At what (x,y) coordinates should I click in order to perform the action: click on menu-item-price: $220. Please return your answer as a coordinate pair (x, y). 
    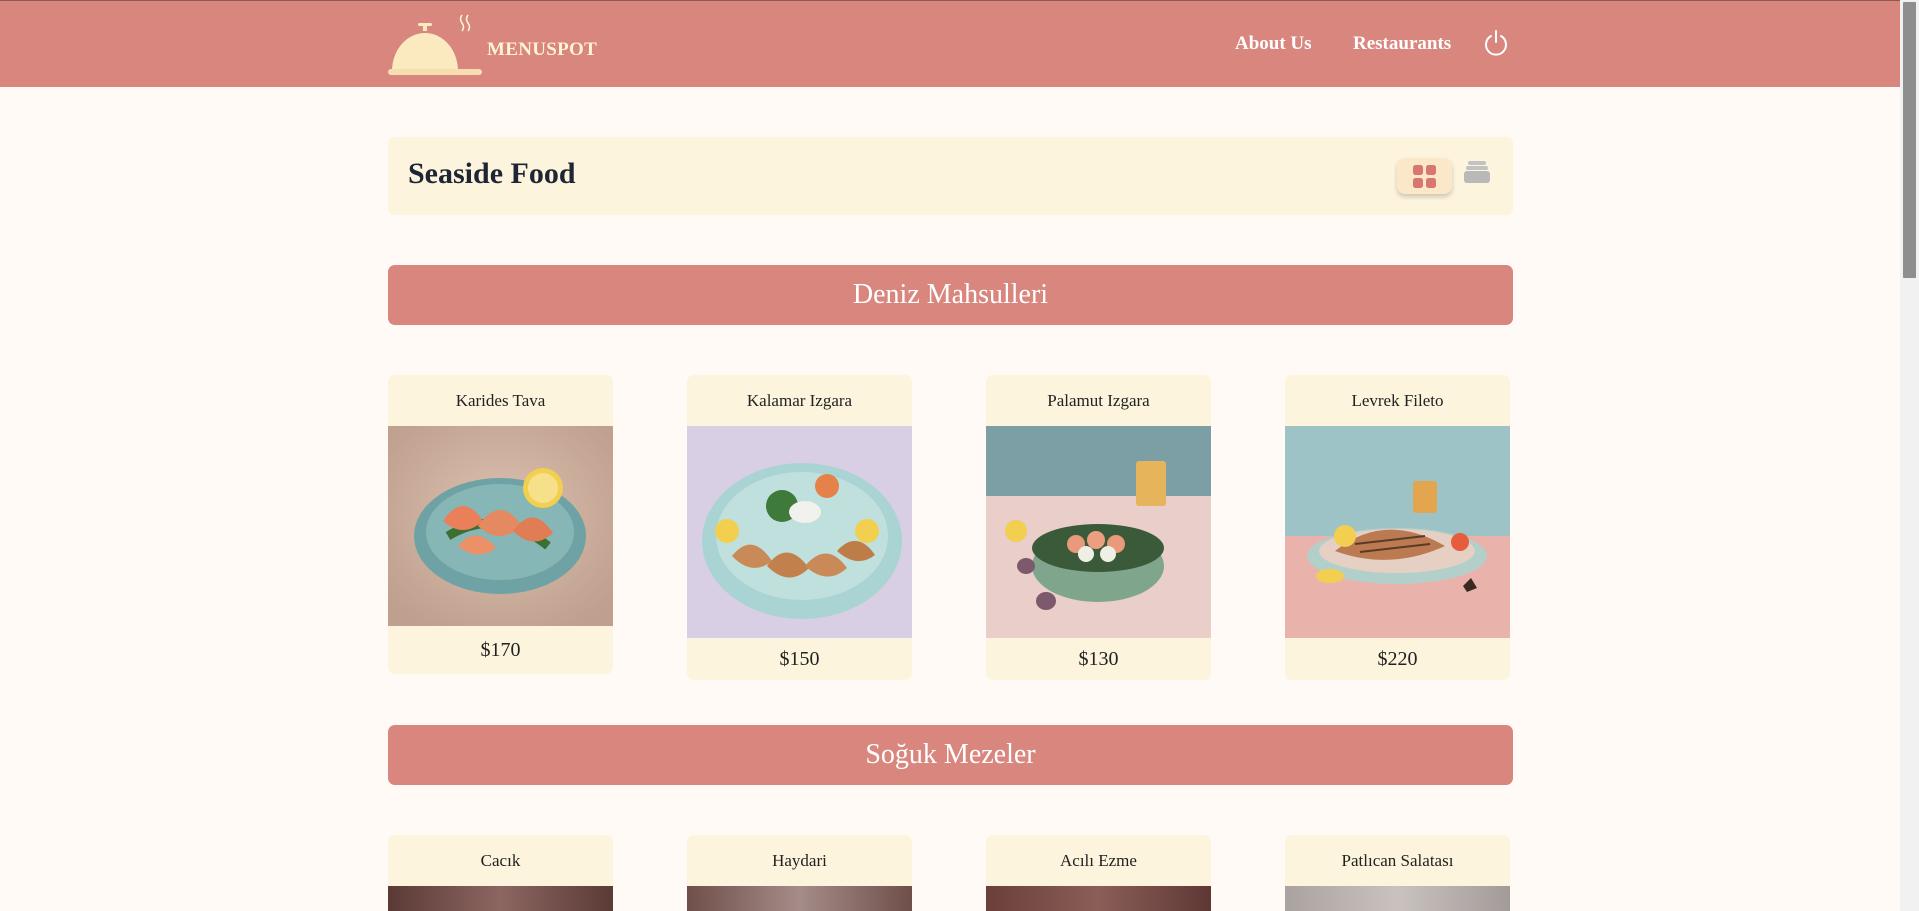
    Looking at the image, I should click on (1397, 659).